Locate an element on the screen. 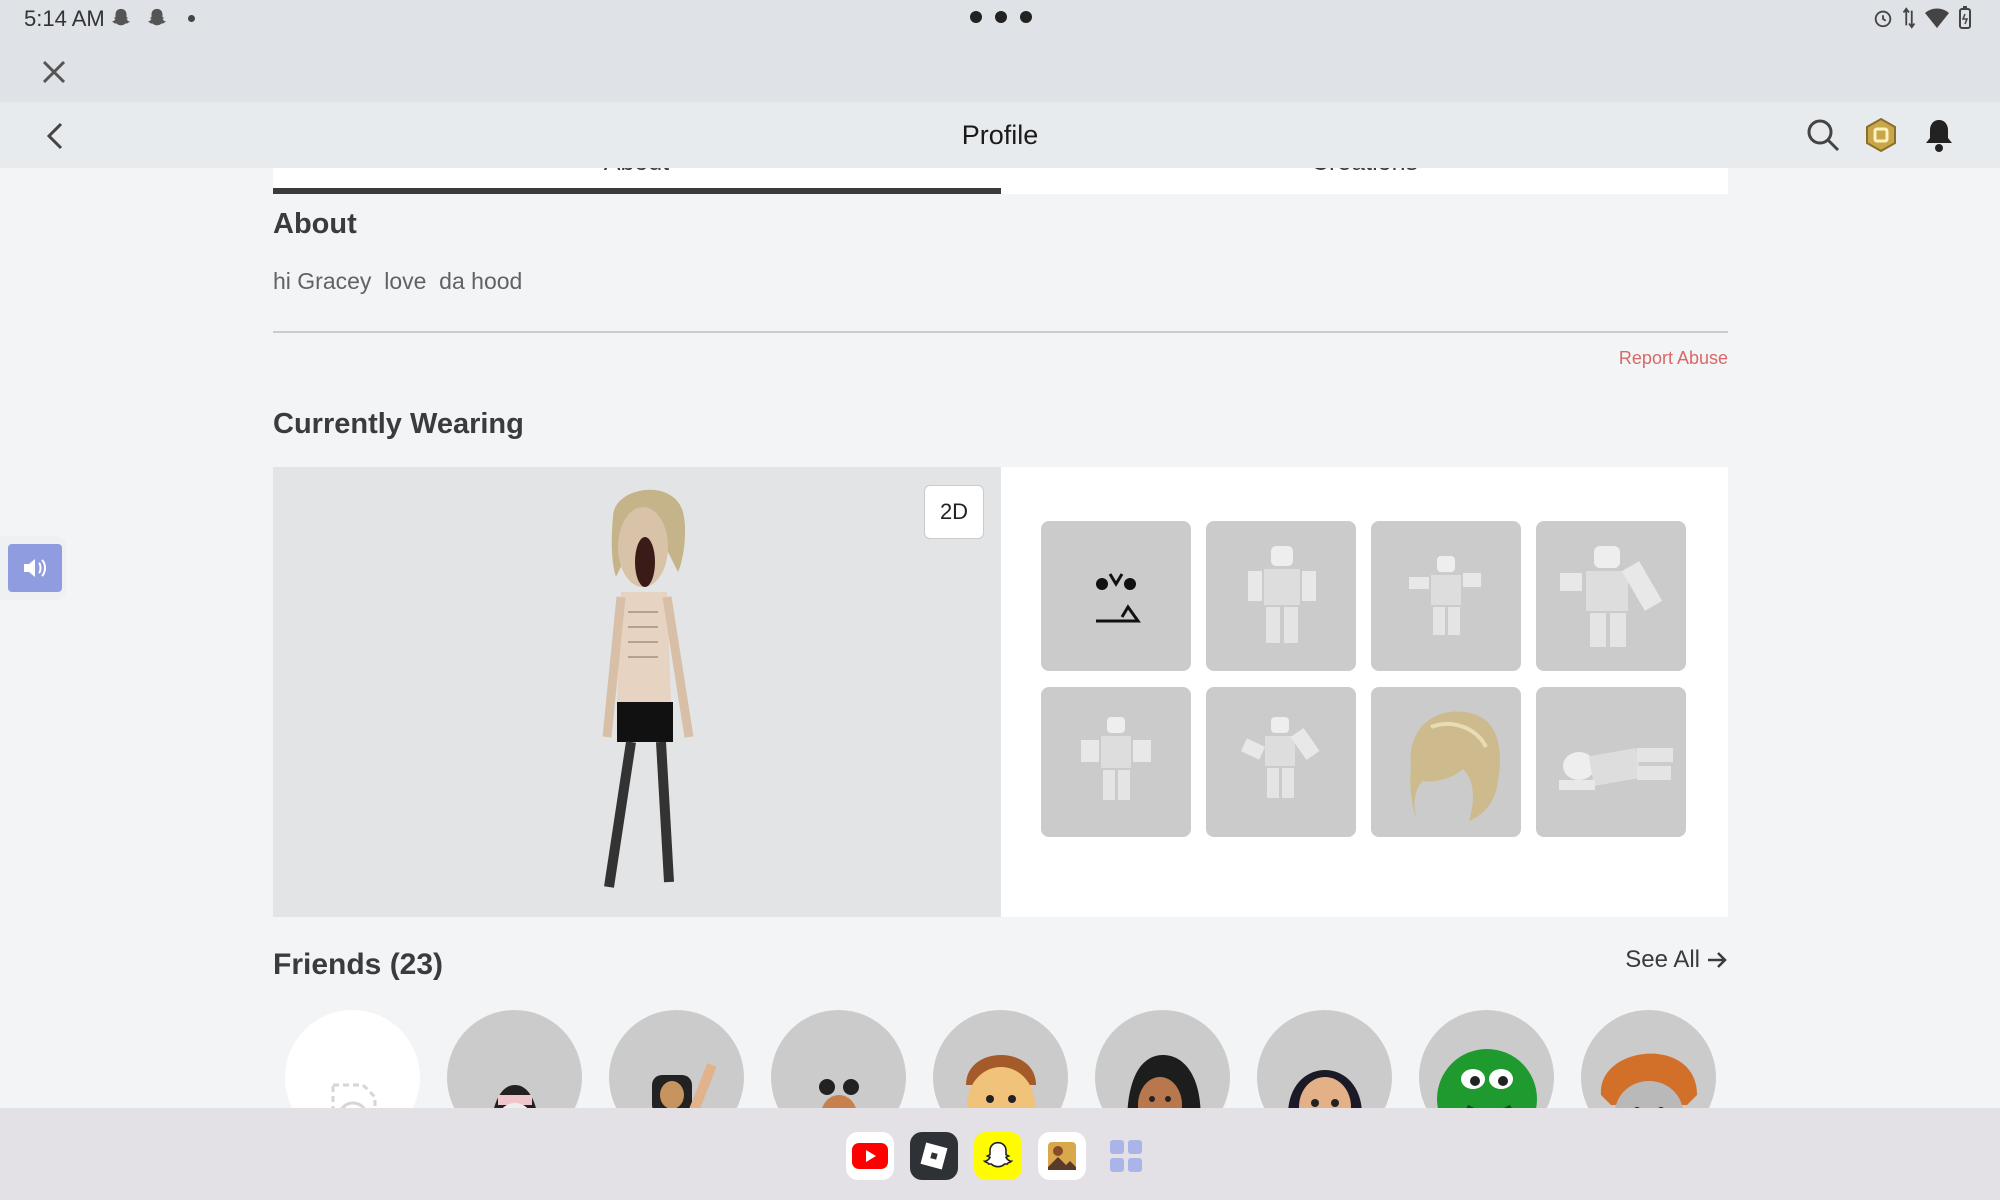 This screenshot has width=2000, height=1200. sound-toggle-button is located at coordinates (35, 568).